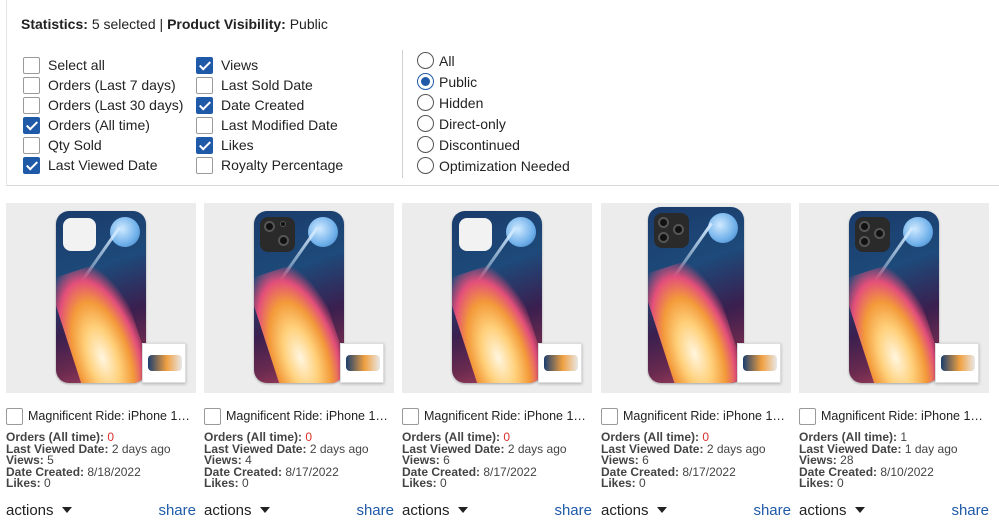 This screenshot has width=999, height=523. What do you see at coordinates (625, 510) in the screenshot?
I see `actions-label: actions` at bounding box center [625, 510].